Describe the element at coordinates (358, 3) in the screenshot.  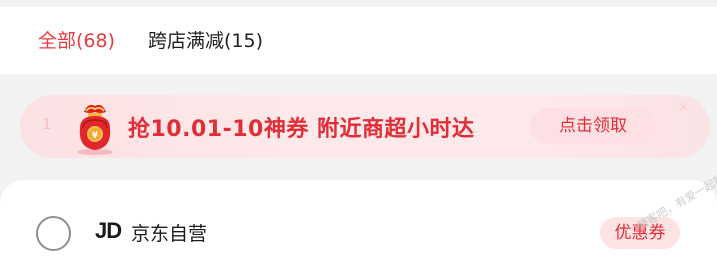
I see `top-strip` at that location.